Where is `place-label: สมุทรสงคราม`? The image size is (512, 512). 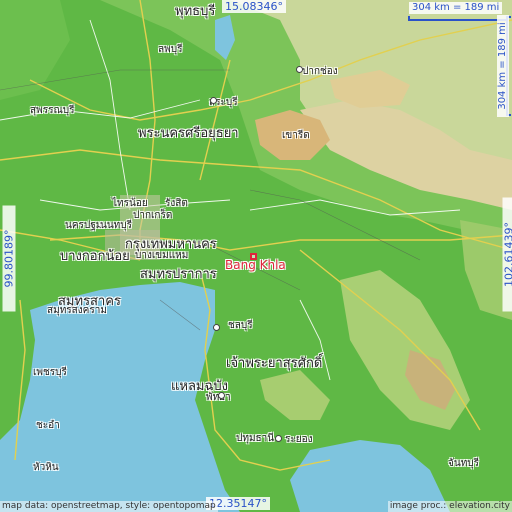
place-label: สมุทรสงคราม is located at coordinates (77, 310).